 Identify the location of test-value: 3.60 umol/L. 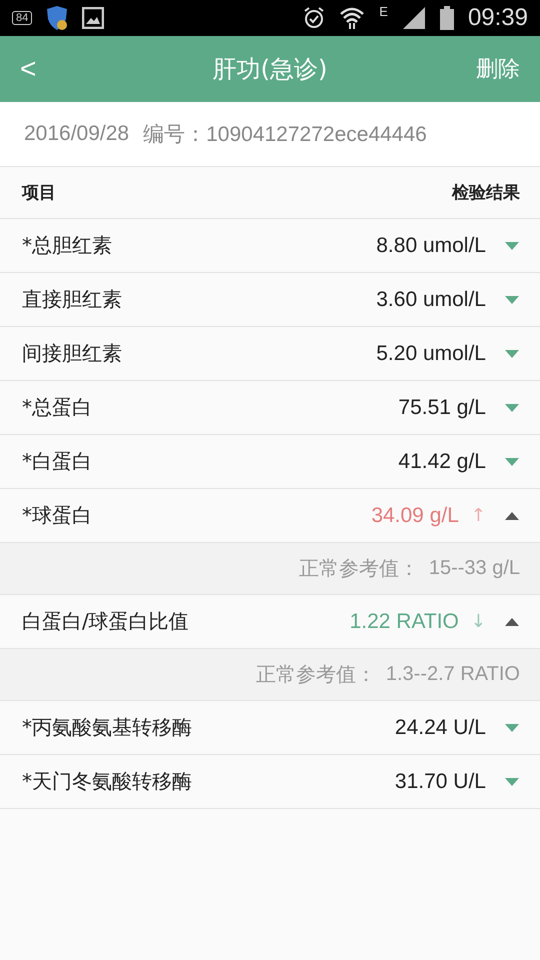
(431, 300).